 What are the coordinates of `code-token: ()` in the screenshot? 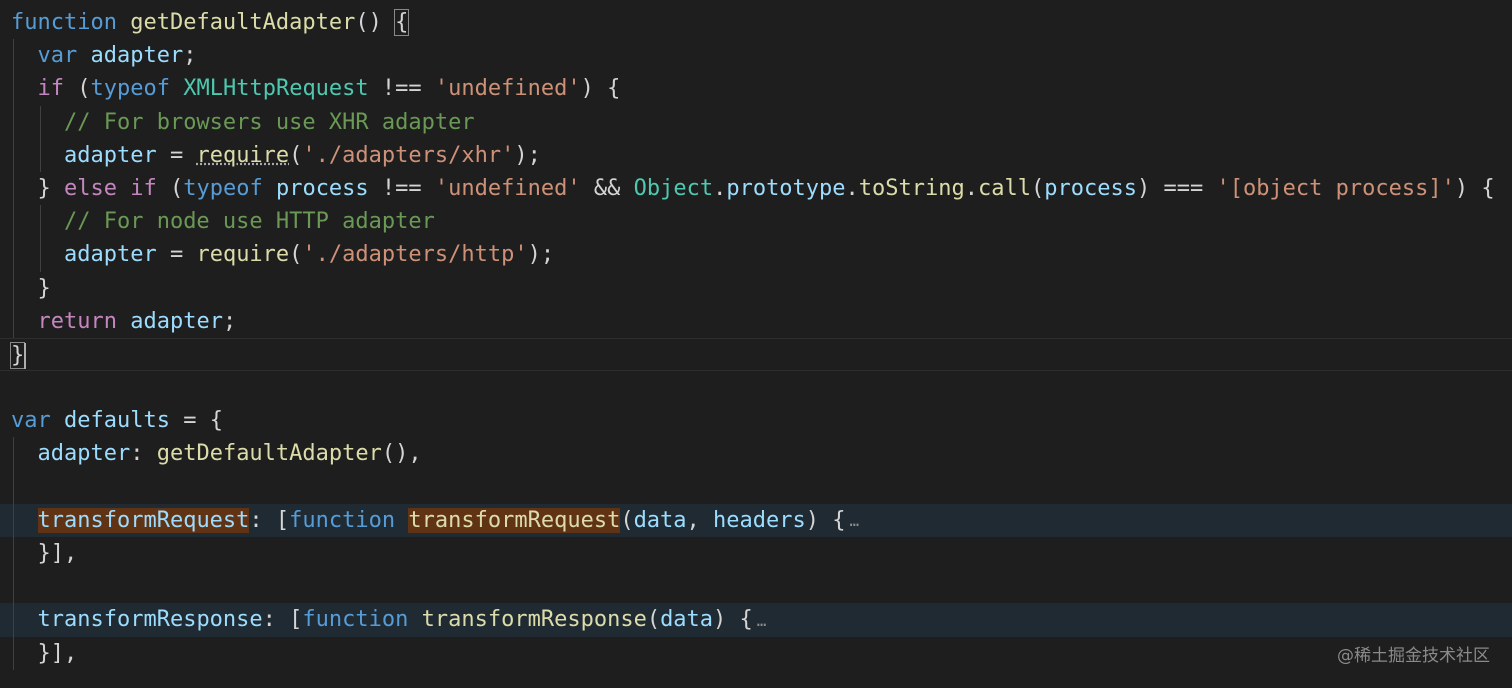 It's located at (375, 22).